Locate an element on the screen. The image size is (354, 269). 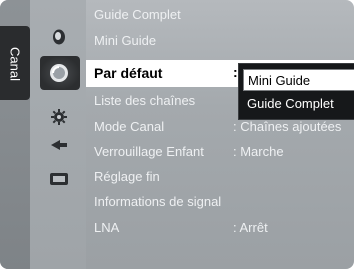
menu-item-par-defaut: Par défaut is located at coordinates (128, 73).